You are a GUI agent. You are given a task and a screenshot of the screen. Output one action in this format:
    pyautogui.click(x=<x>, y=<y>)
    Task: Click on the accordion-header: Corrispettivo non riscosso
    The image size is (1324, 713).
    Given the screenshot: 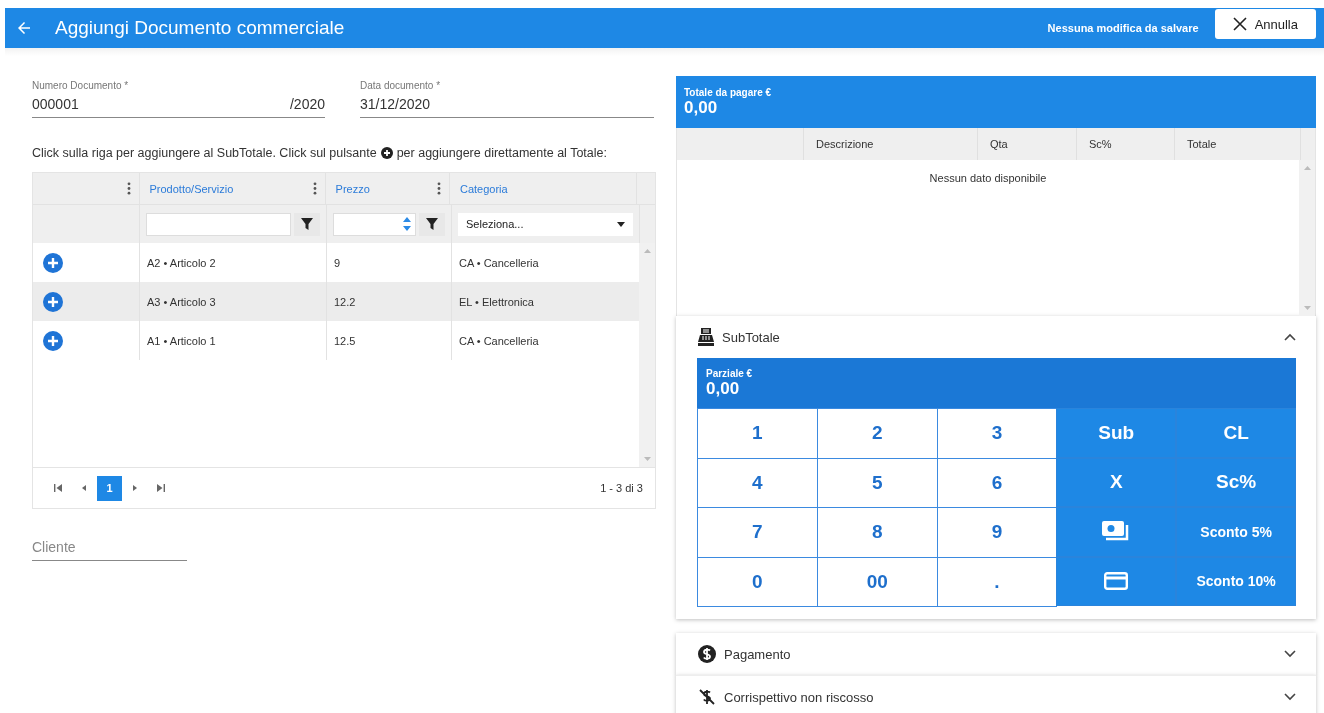 What is the action you would take?
    pyautogui.click(x=996, y=694)
    